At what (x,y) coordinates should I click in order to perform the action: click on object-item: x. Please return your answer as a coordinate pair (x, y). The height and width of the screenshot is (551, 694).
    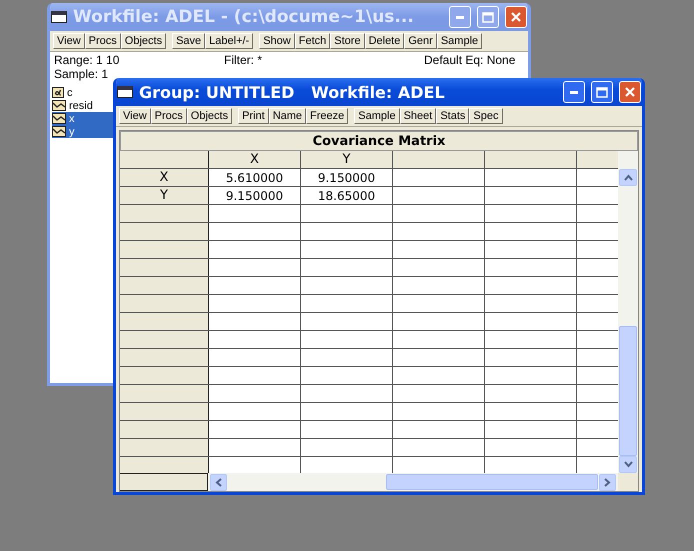
    Looking at the image, I should click on (83, 118).